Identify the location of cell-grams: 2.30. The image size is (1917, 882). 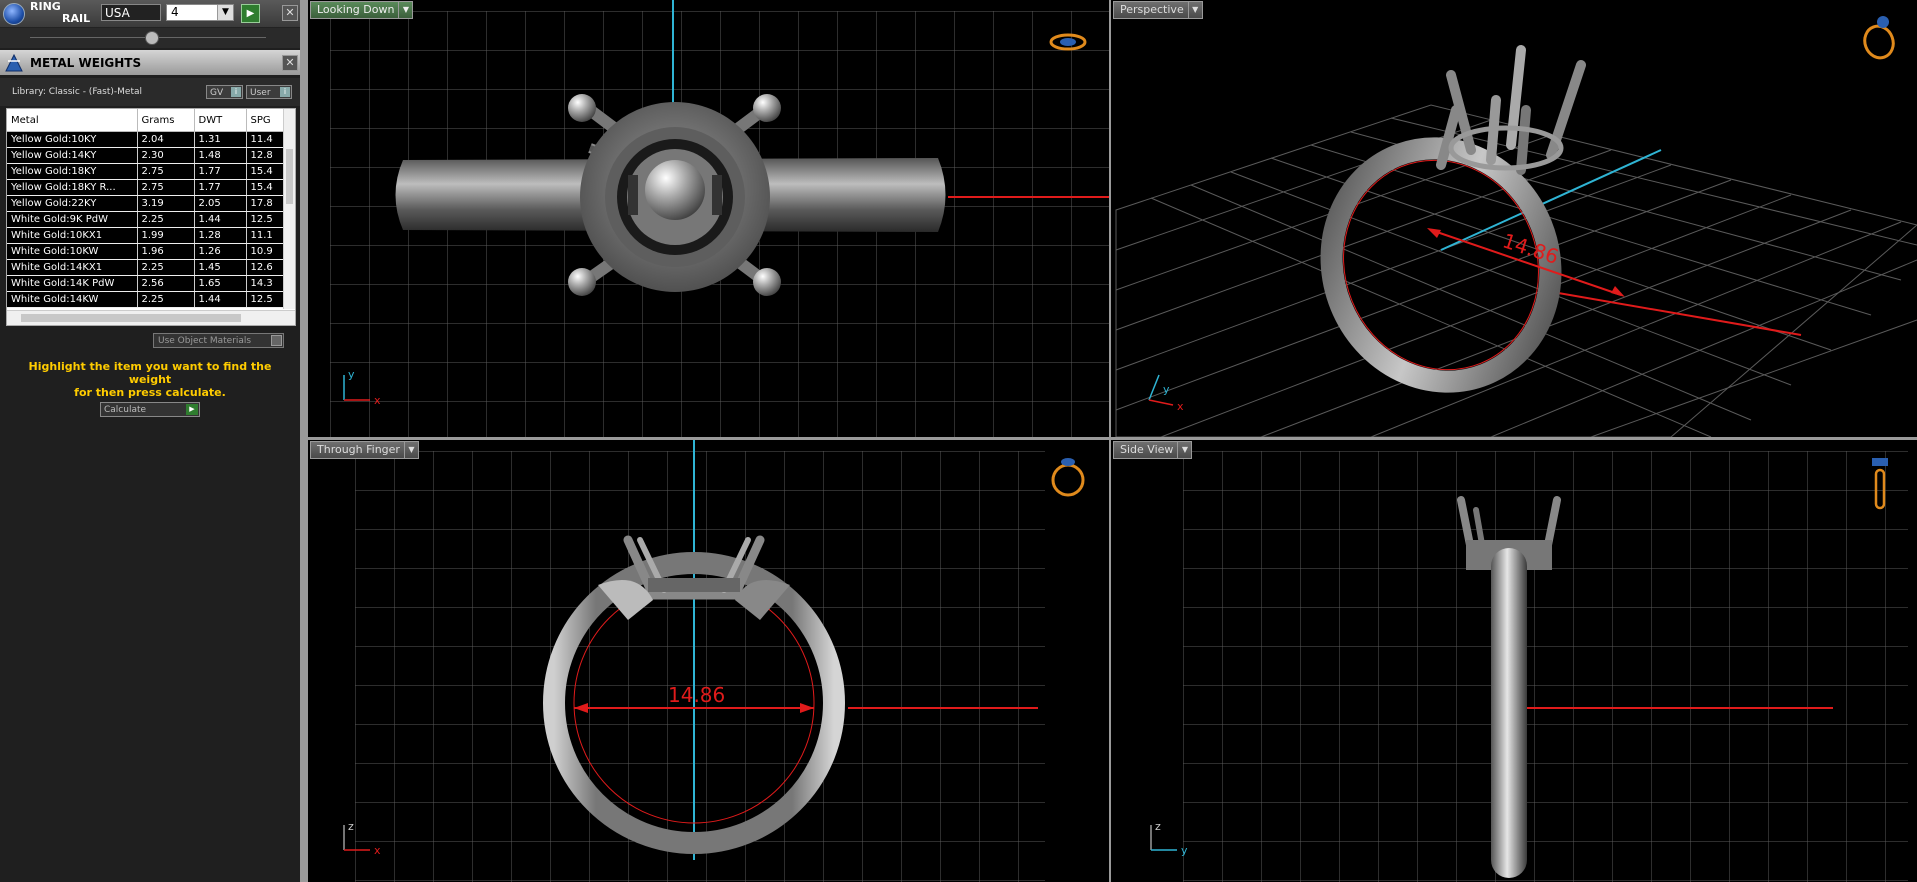
(166, 155).